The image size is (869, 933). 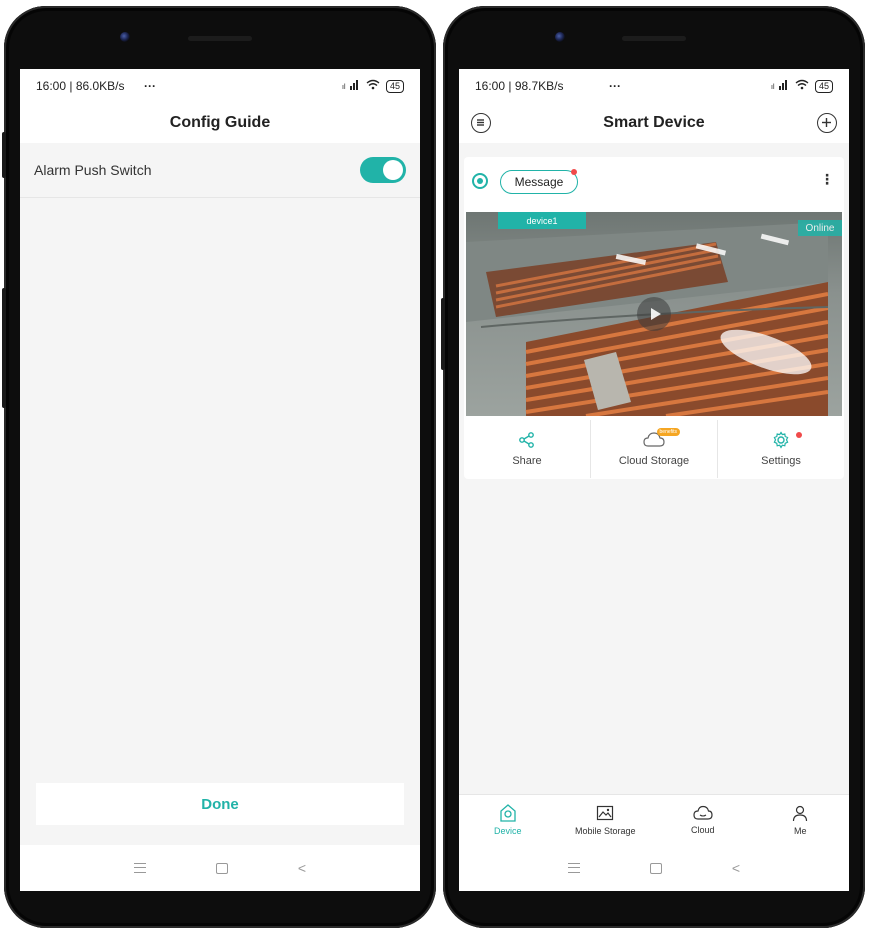 What do you see at coordinates (508, 813) in the screenshot?
I see `device-icon` at bounding box center [508, 813].